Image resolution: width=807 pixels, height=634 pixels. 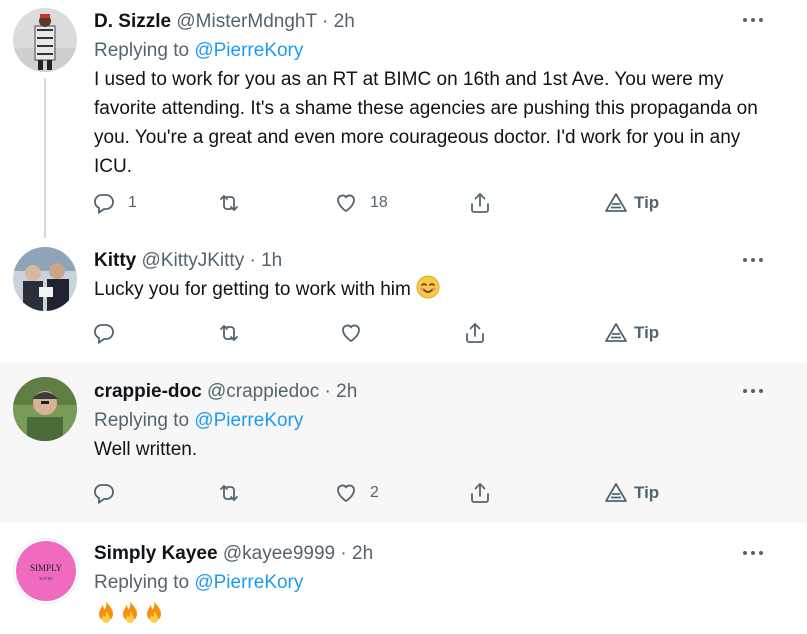 I want to click on tweet-actions: 2 Tip, so click(x=390, y=493).